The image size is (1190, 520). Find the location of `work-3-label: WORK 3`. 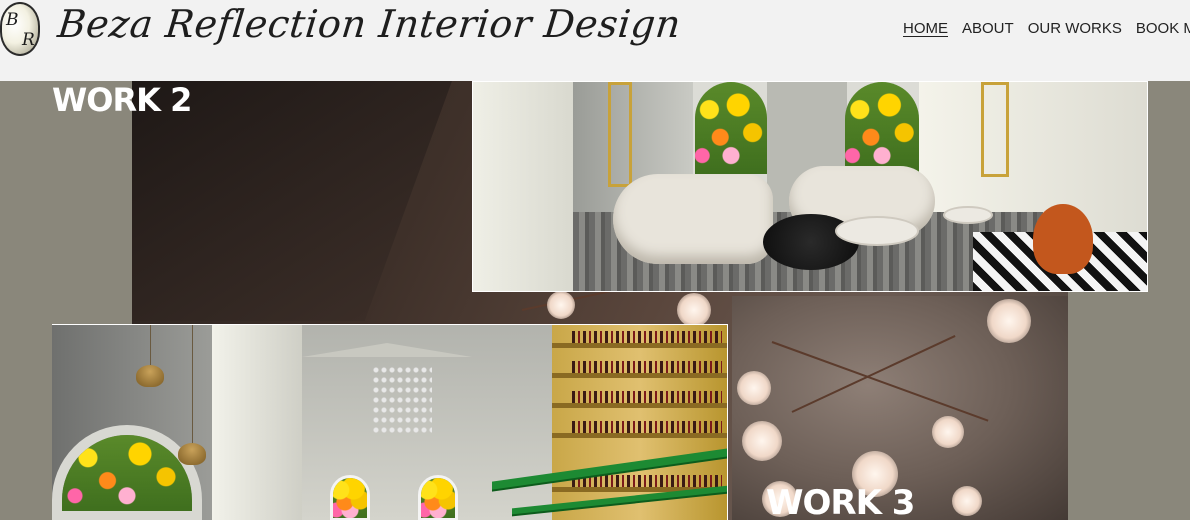

work-3-label: WORK 3 is located at coordinates (840, 501).